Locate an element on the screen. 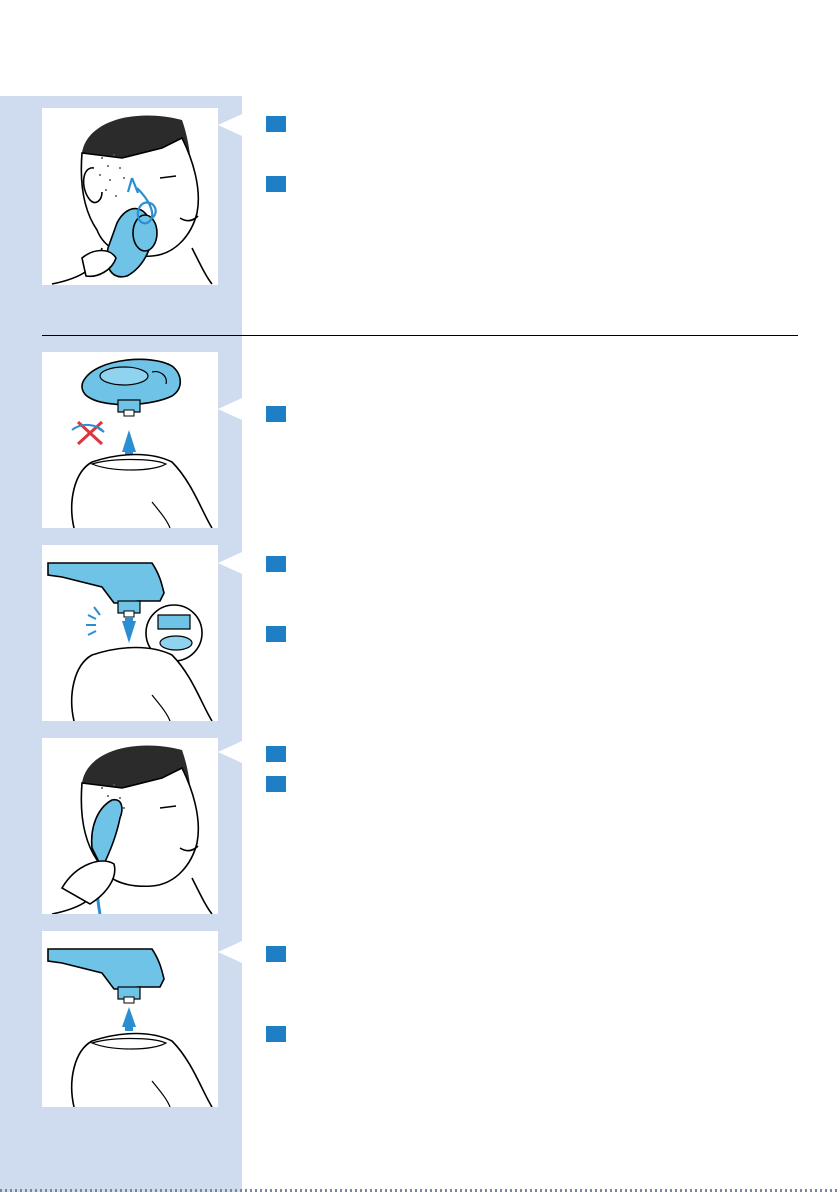 The image size is (840, 1192). man-trimming-sideburn-icon is located at coordinates (132, 829).